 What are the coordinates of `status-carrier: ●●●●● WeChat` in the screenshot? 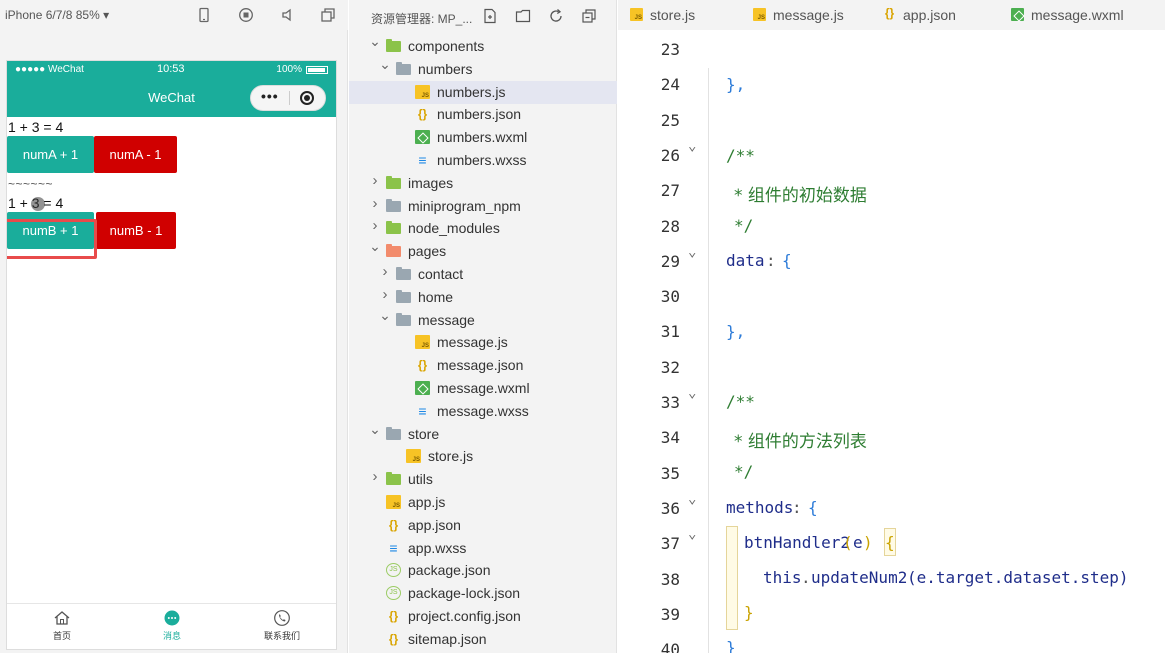 It's located at (49, 69).